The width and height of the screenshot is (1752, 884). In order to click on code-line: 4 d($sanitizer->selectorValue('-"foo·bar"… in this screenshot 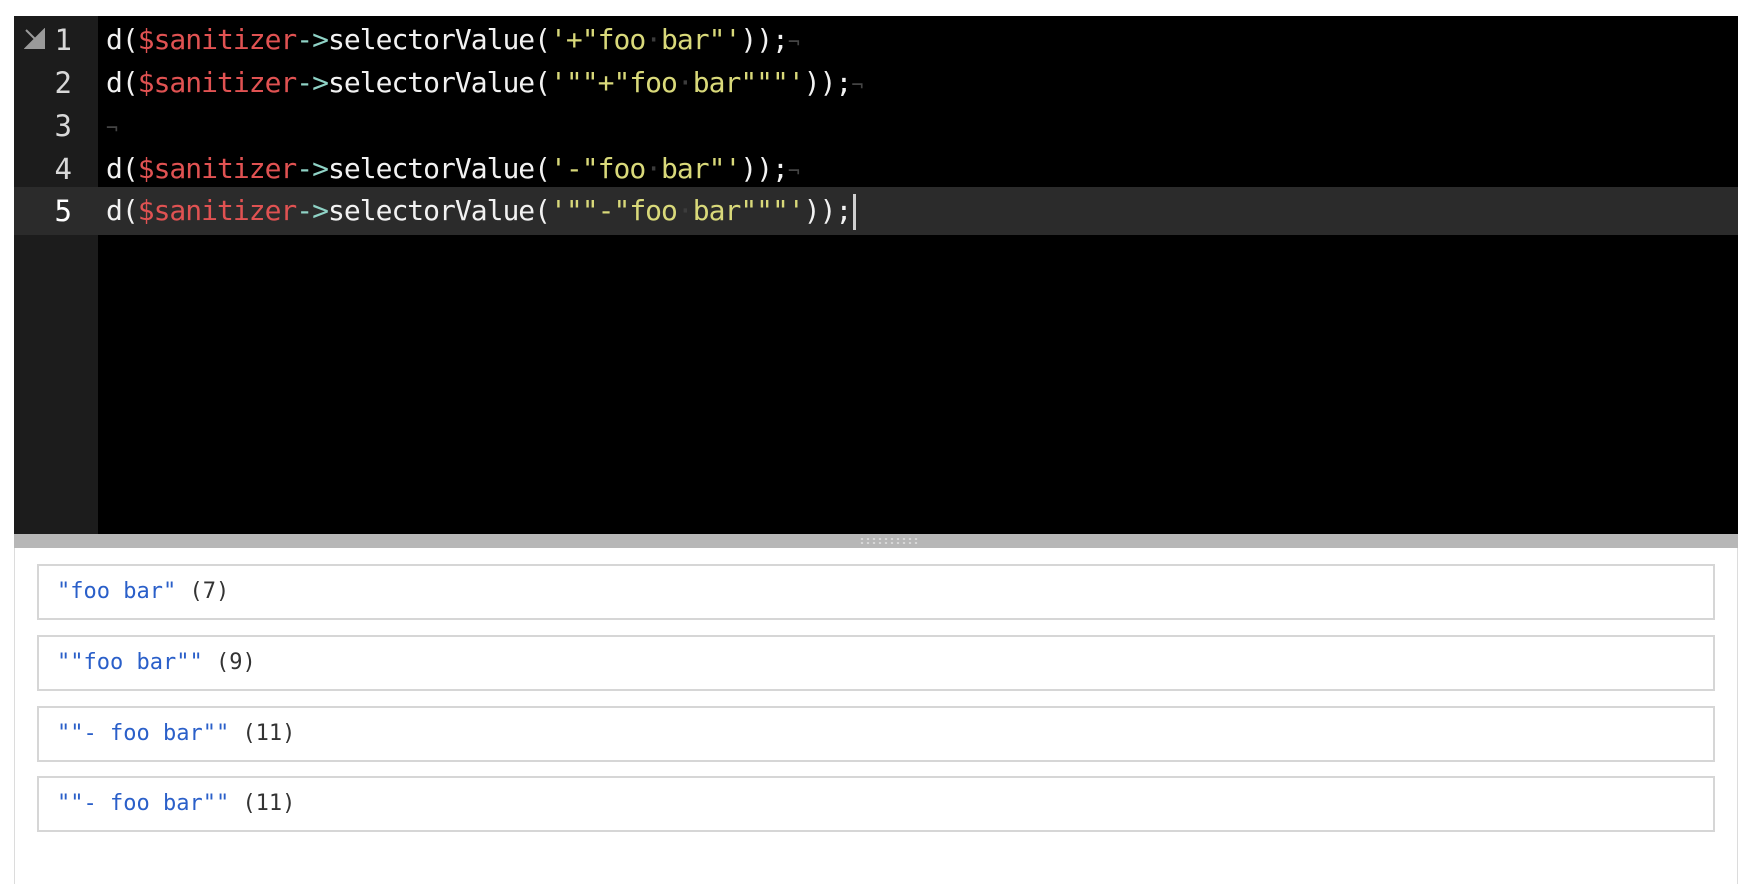, I will do `click(876, 169)`.